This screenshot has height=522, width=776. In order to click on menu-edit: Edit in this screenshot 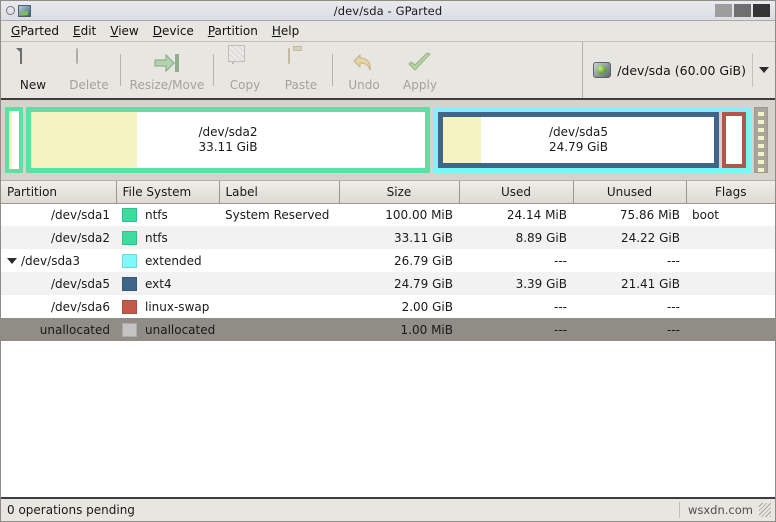, I will do `click(84, 31)`.